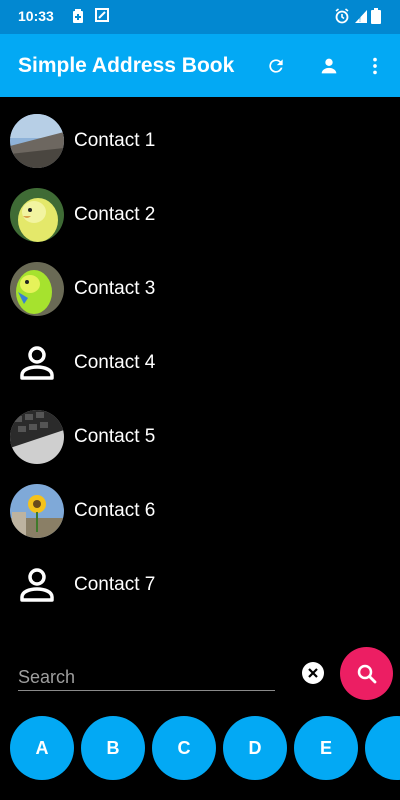  Describe the element at coordinates (200, 141) in the screenshot. I see `contact-row: Contact 1` at that location.